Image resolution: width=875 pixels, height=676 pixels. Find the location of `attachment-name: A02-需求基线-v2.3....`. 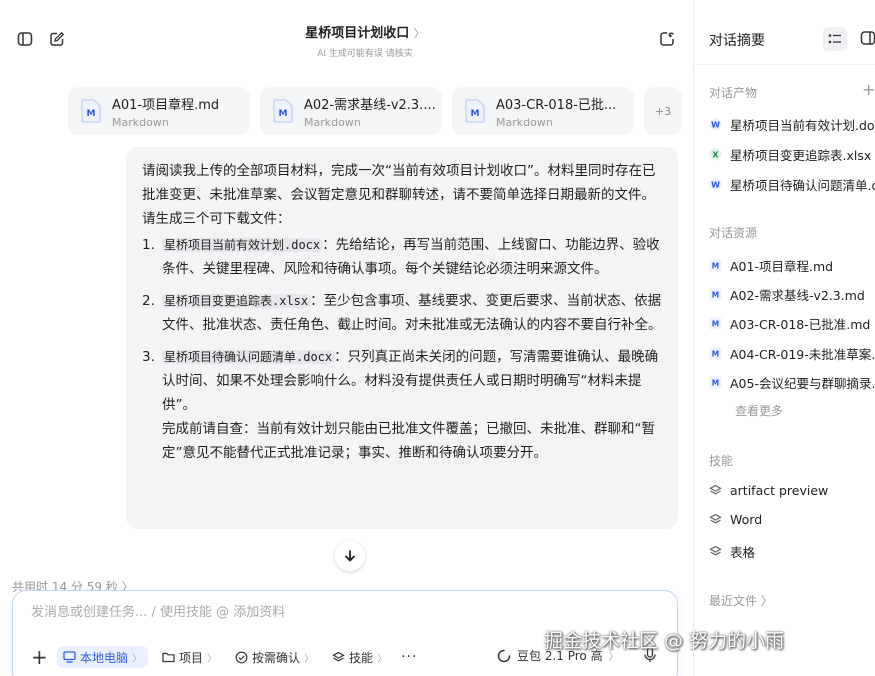

attachment-name: A02-需求基线-v2.3.... is located at coordinates (370, 105).